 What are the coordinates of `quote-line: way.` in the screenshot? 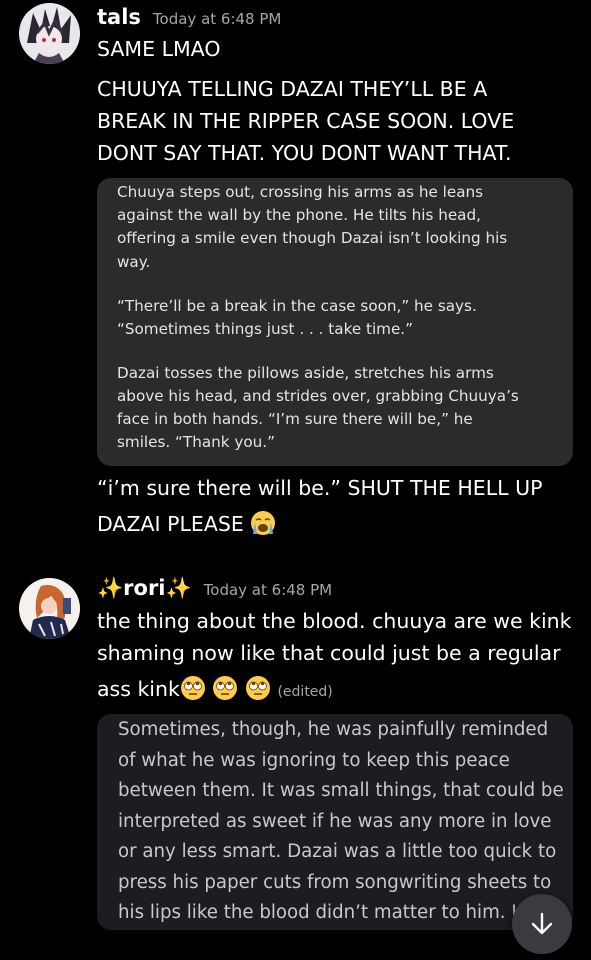 It's located at (134, 262).